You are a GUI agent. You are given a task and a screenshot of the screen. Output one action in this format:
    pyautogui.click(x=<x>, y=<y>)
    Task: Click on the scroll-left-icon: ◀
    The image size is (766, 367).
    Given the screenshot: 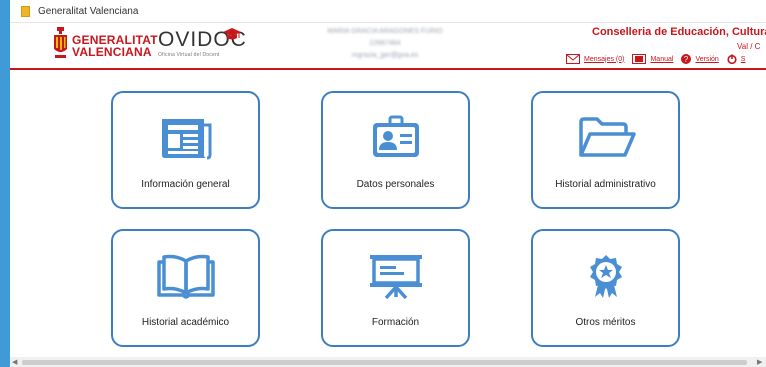 What is the action you would take?
    pyautogui.click(x=14, y=362)
    